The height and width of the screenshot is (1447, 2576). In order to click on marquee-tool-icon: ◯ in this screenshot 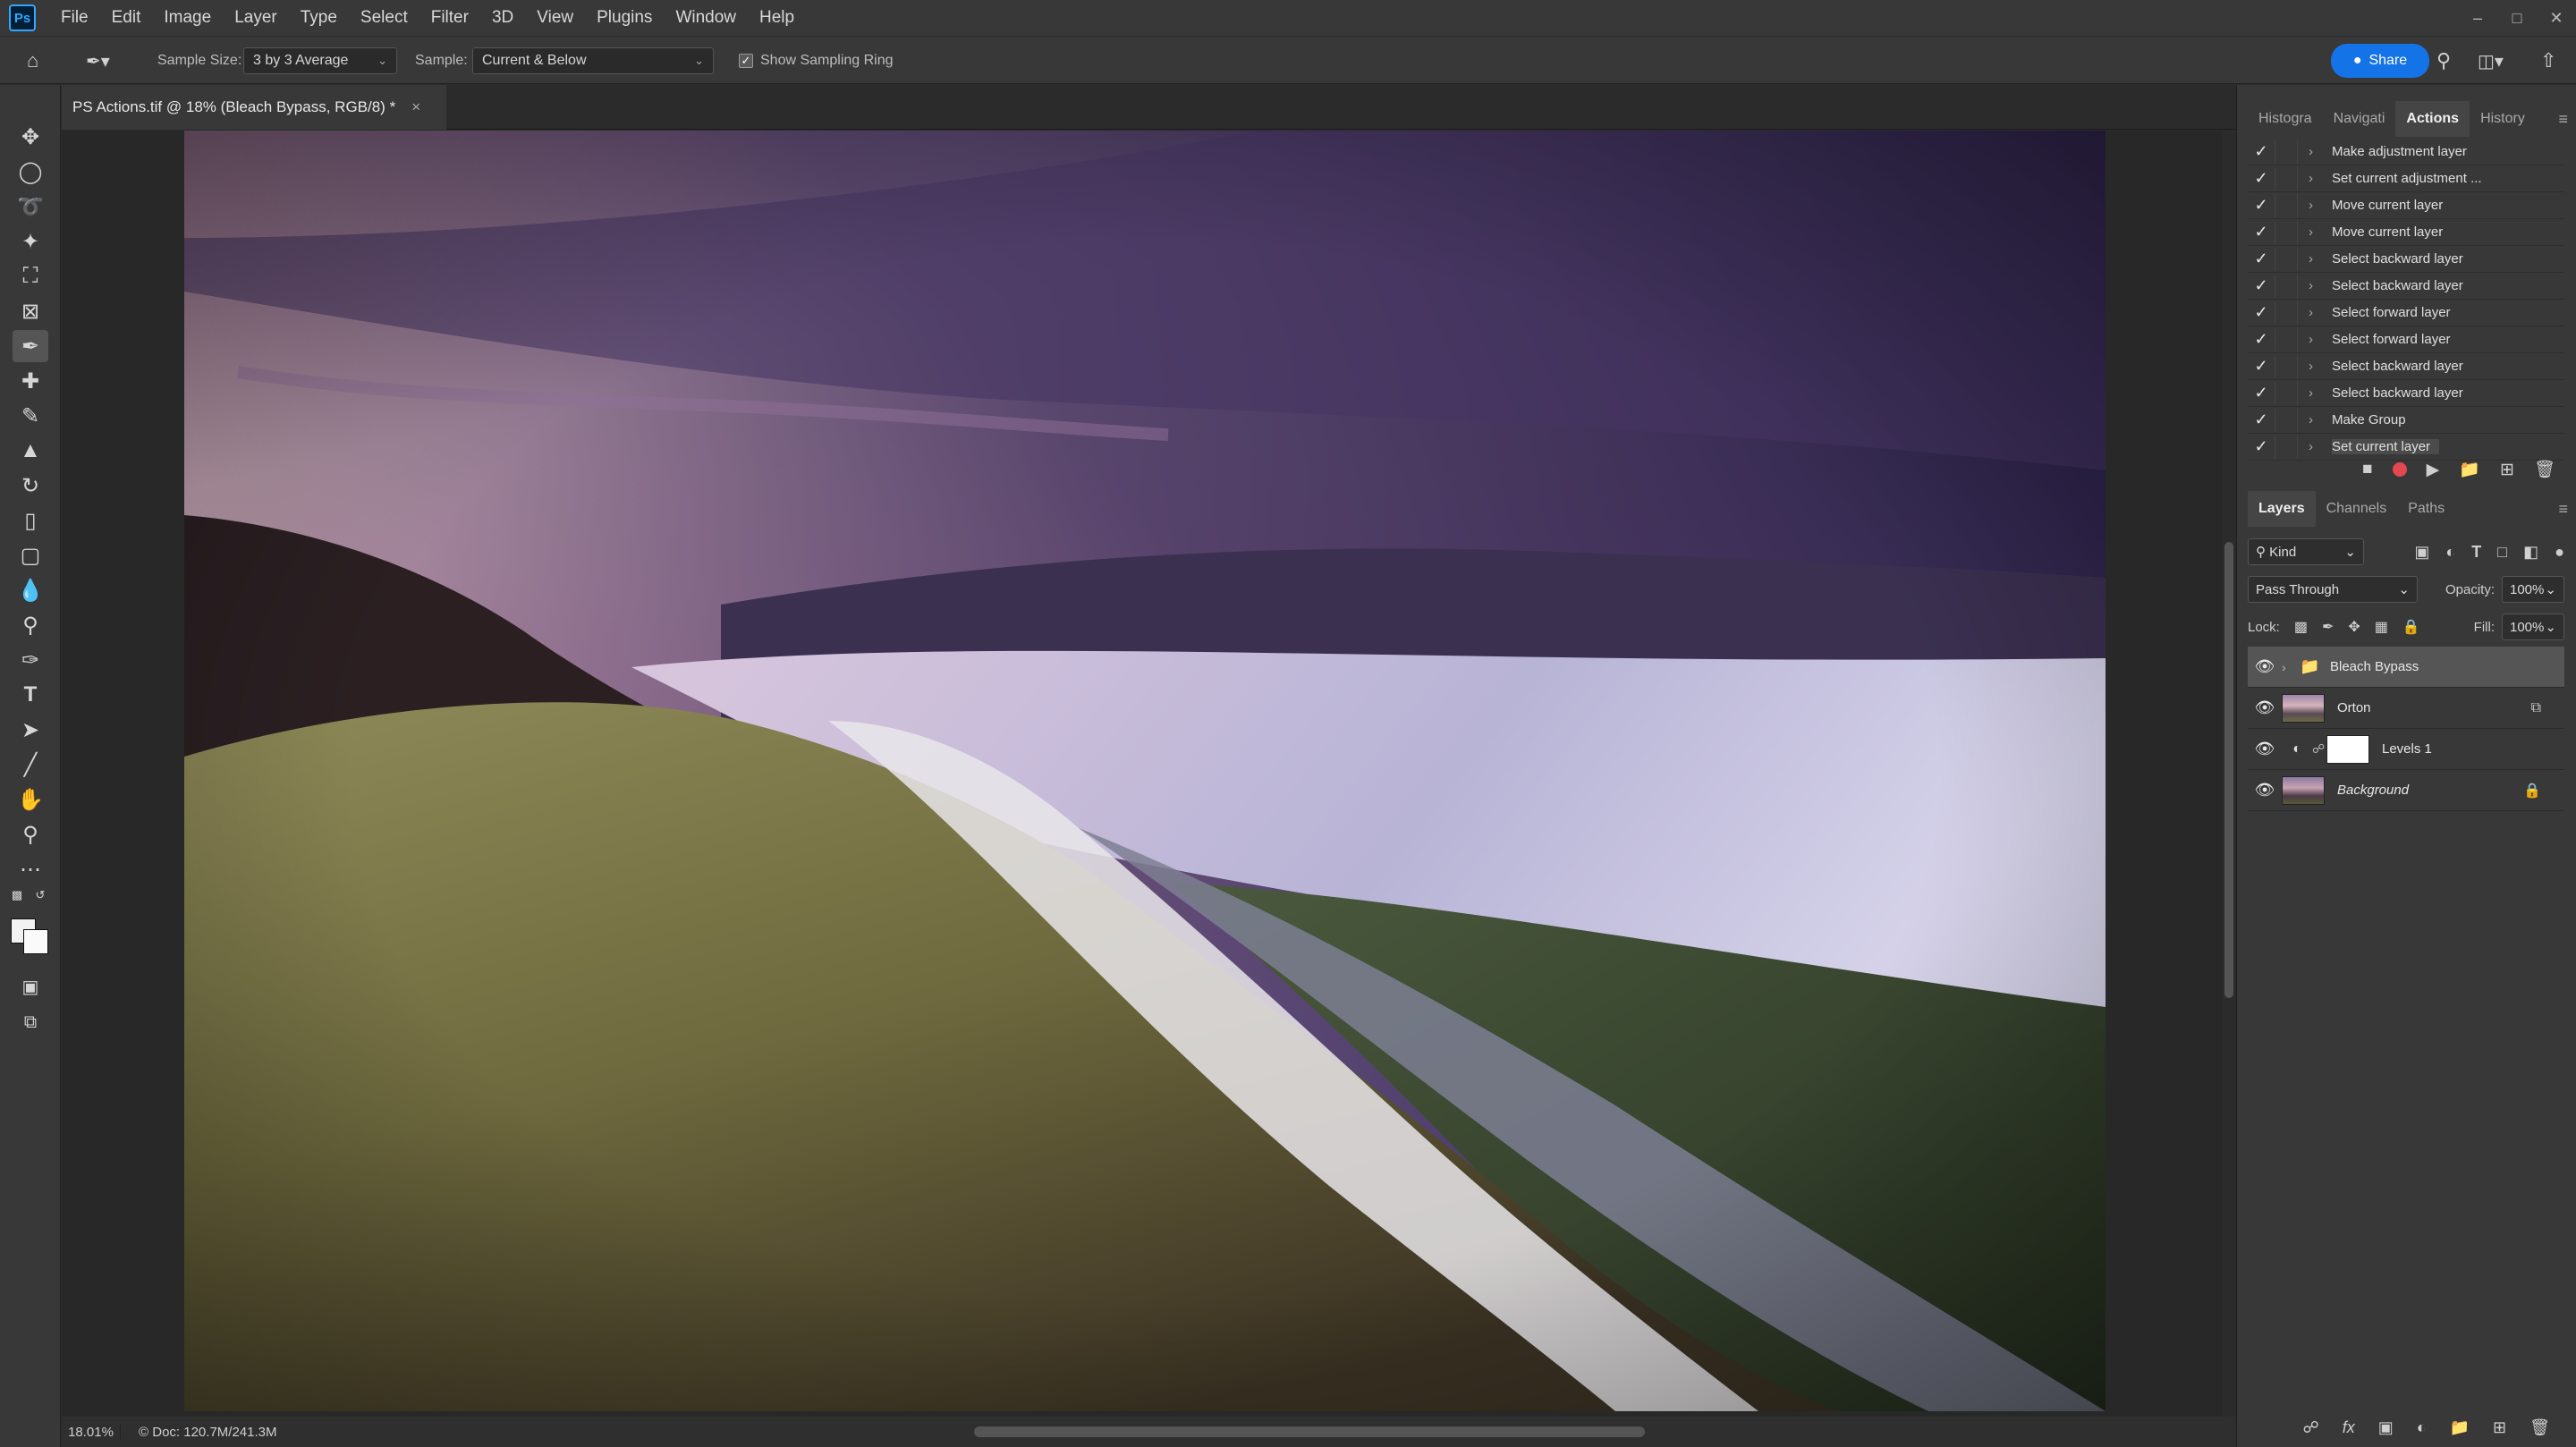, I will do `click(30, 172)`.